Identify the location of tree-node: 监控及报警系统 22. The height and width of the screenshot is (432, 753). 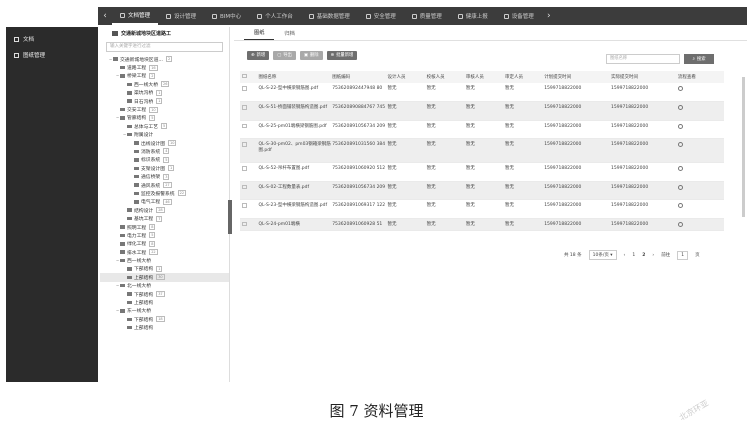
(164, 193).